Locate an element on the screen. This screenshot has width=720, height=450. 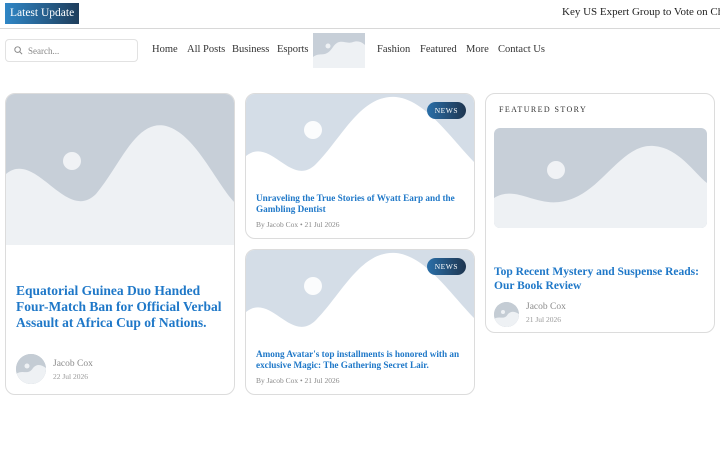
search-input is located at coordinates (80, 51).